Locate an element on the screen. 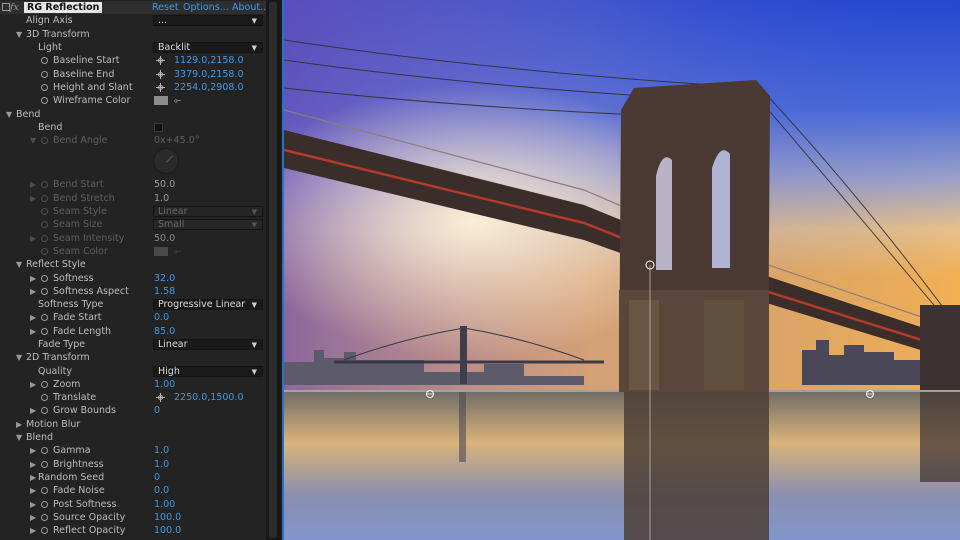 This screenshot has height=540, width=960. align-axis-dropdown: ... ▼ is located at coordinates (208, 20).